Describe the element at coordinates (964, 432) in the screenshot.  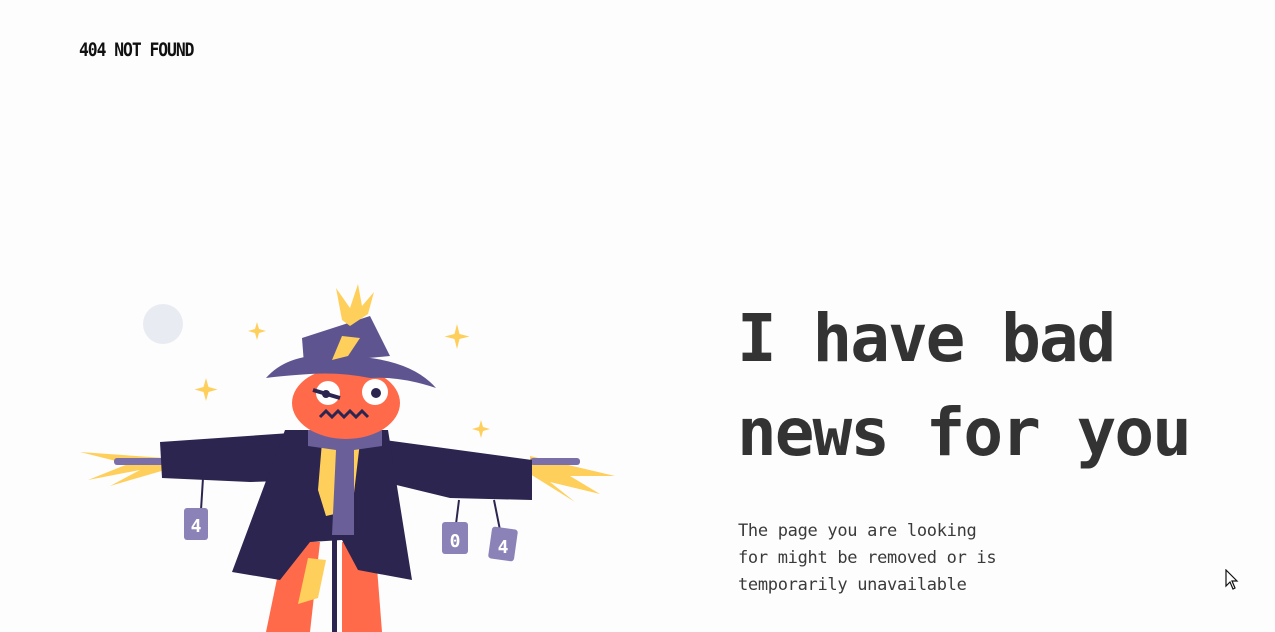
I see `headline-line-2: news for you` at that location.